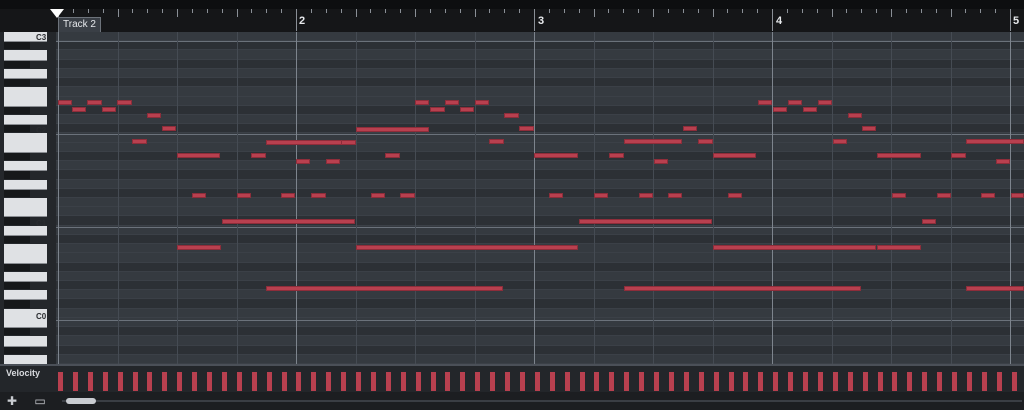 This screenshot has width=1024, height=410. What do you see at coordinates (81, 401) in the screenshot?
I see `horizontal-zoom-thumb` at bounding box center [81, 401].